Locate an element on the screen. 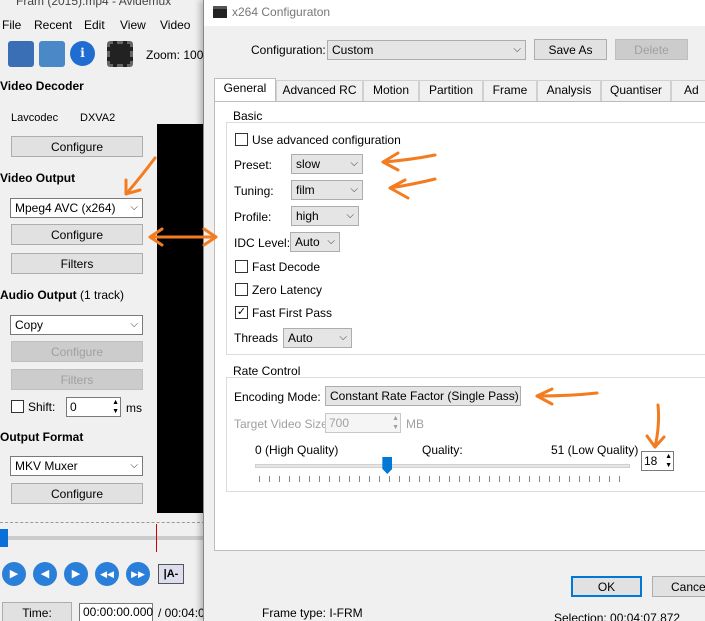 The image size is (705, 621). idc-level-label: IDC Level: is located at coordinates (262, 243).